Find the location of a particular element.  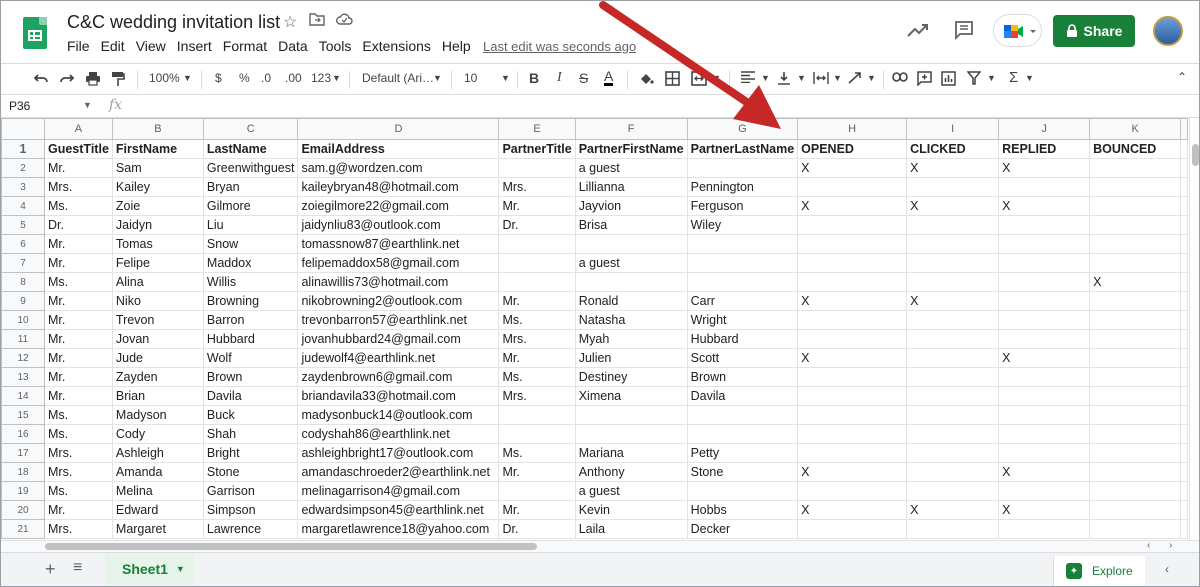

cell-j17 is located at coordinates (1044, 453).